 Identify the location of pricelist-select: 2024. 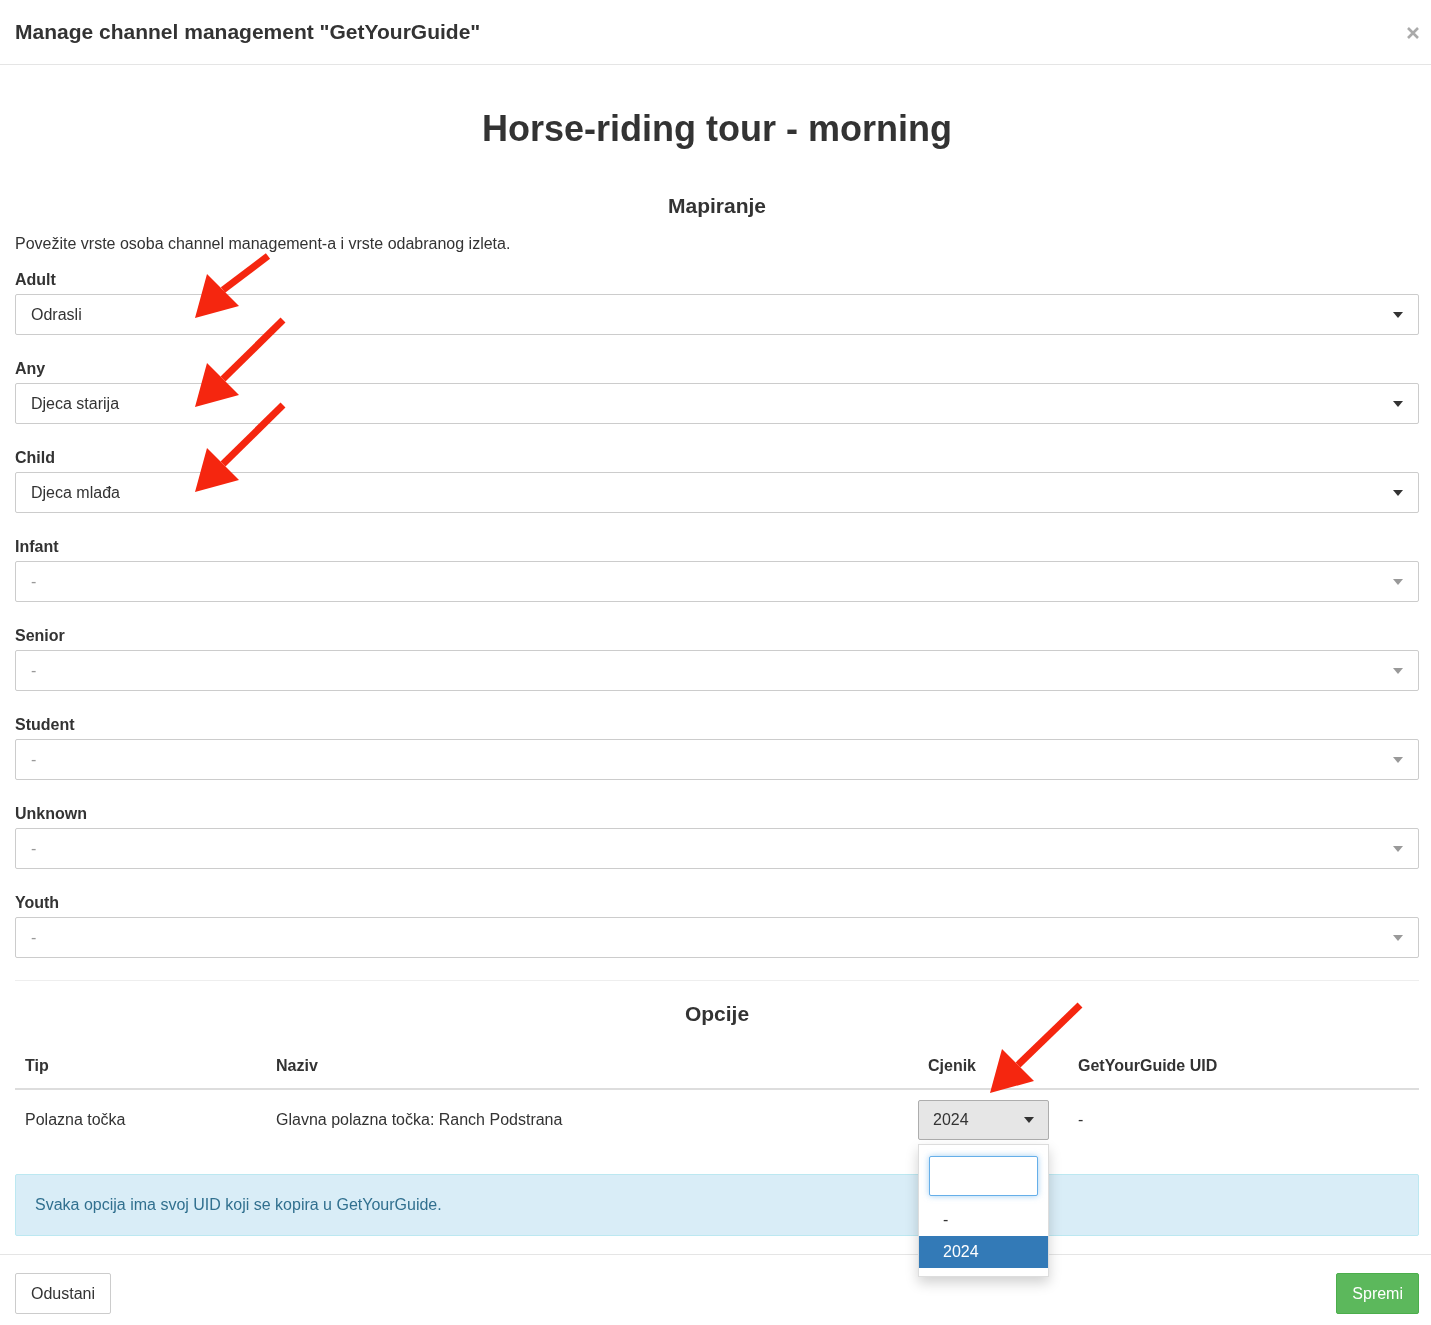
(983, 1120).